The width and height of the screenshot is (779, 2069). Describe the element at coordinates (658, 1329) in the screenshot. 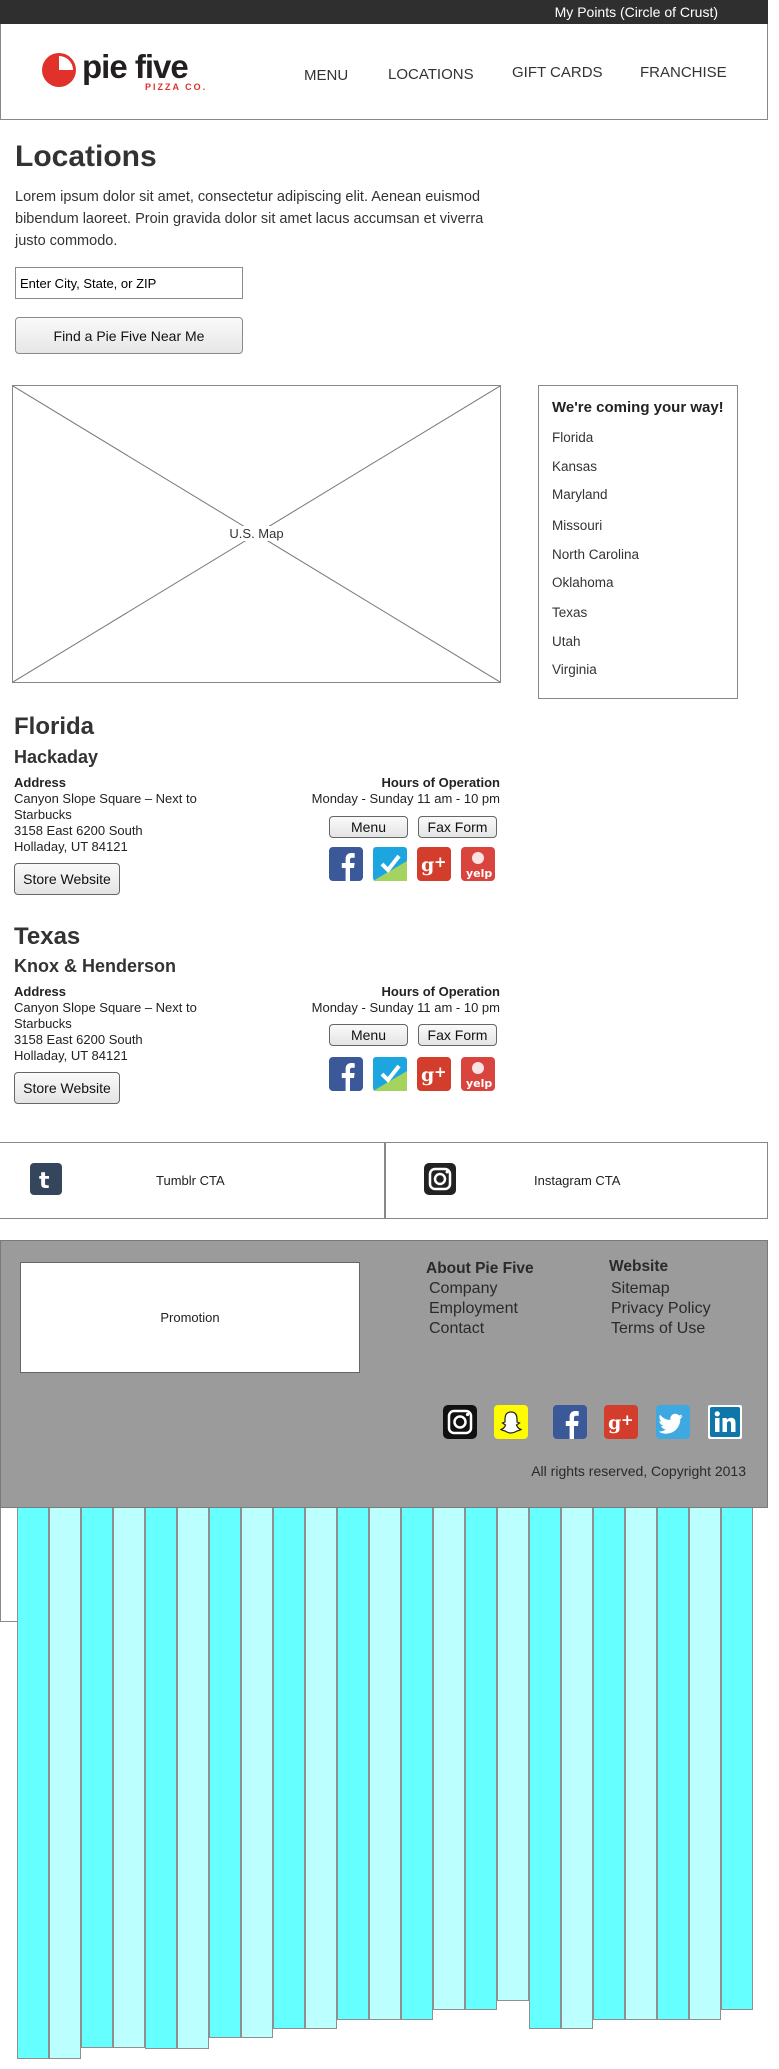

I see `footer-link-terms: Terms of Use` at that location.